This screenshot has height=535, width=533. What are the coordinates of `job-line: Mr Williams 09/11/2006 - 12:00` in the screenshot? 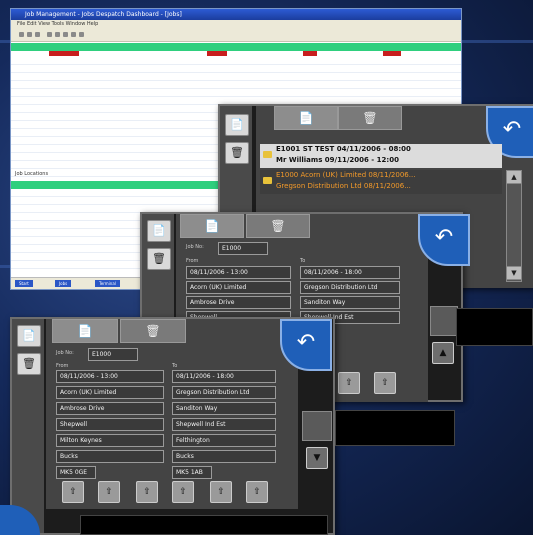 It's located at (337, 160).